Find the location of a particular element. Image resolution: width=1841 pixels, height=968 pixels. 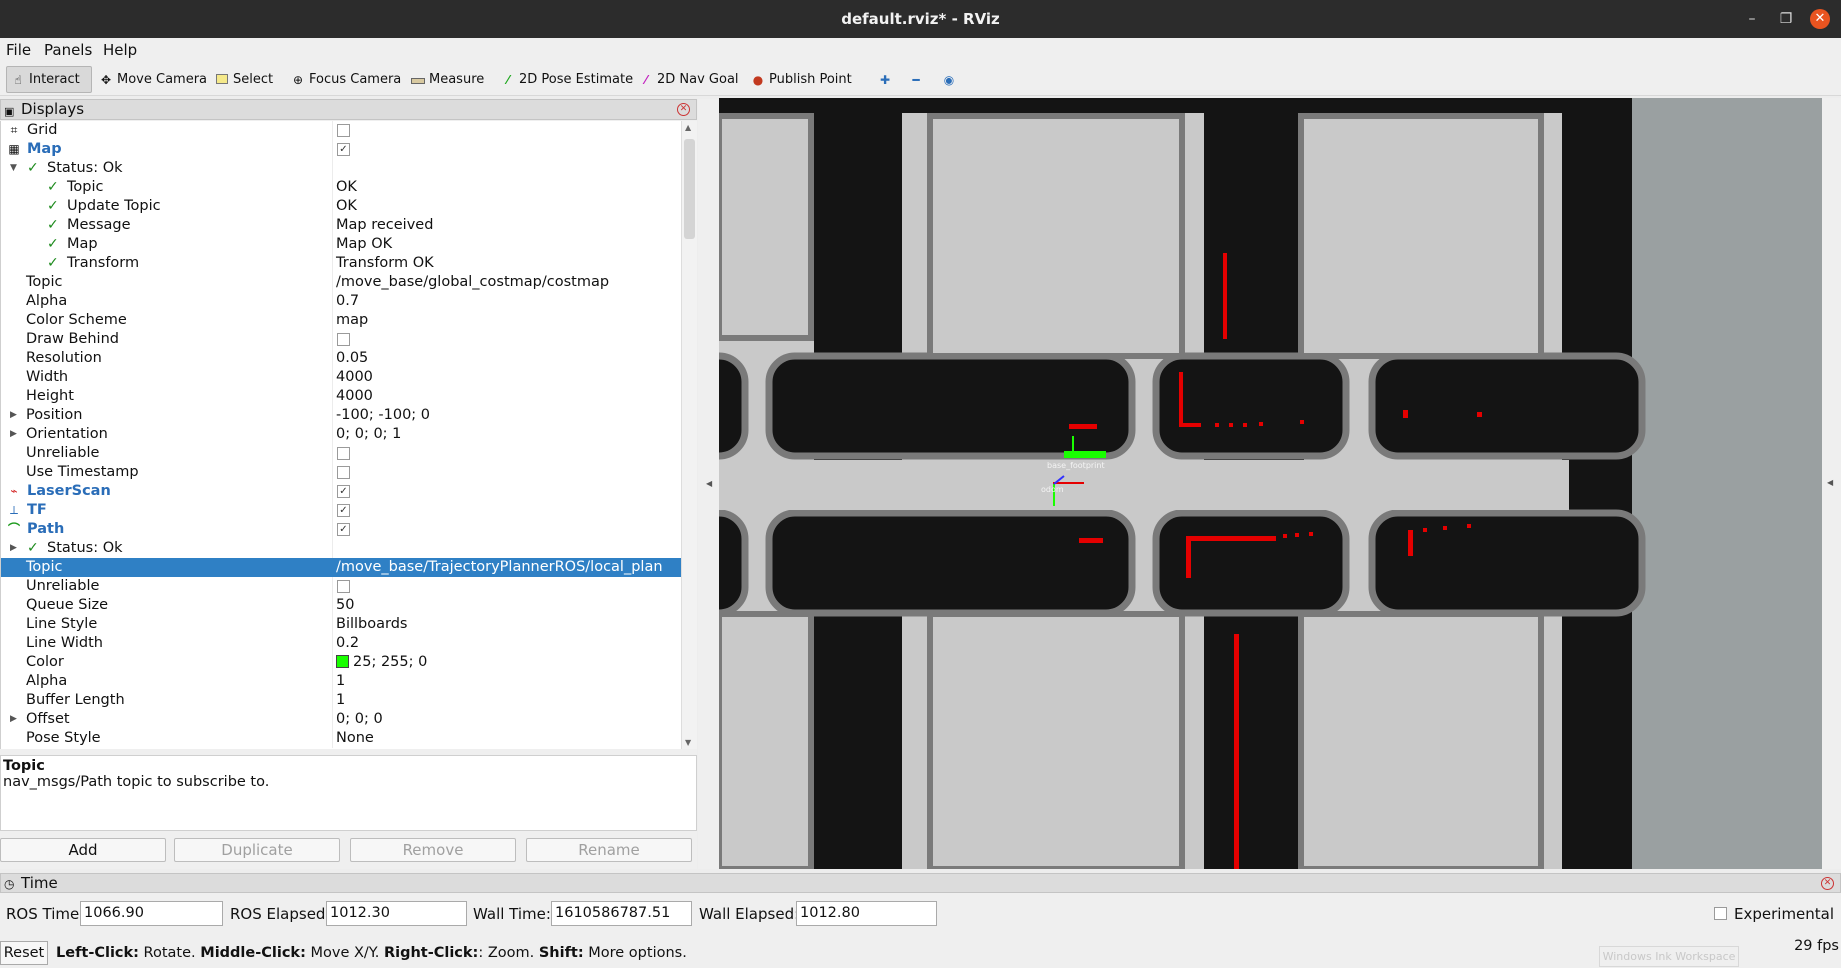

tool-focus-camera: ⊕ Focus Camera is located at coordinates (346, 79).